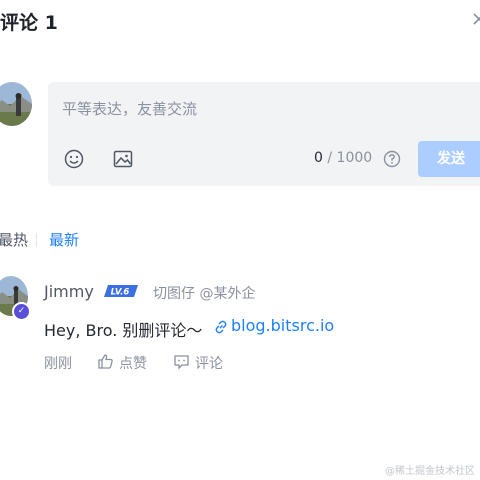 The width and height of the screenshot is (480, 480). What do you see at coordinates (133, 363) in the screenshot?
I see `like-button: 点赞` at bounding box center [133, 363].